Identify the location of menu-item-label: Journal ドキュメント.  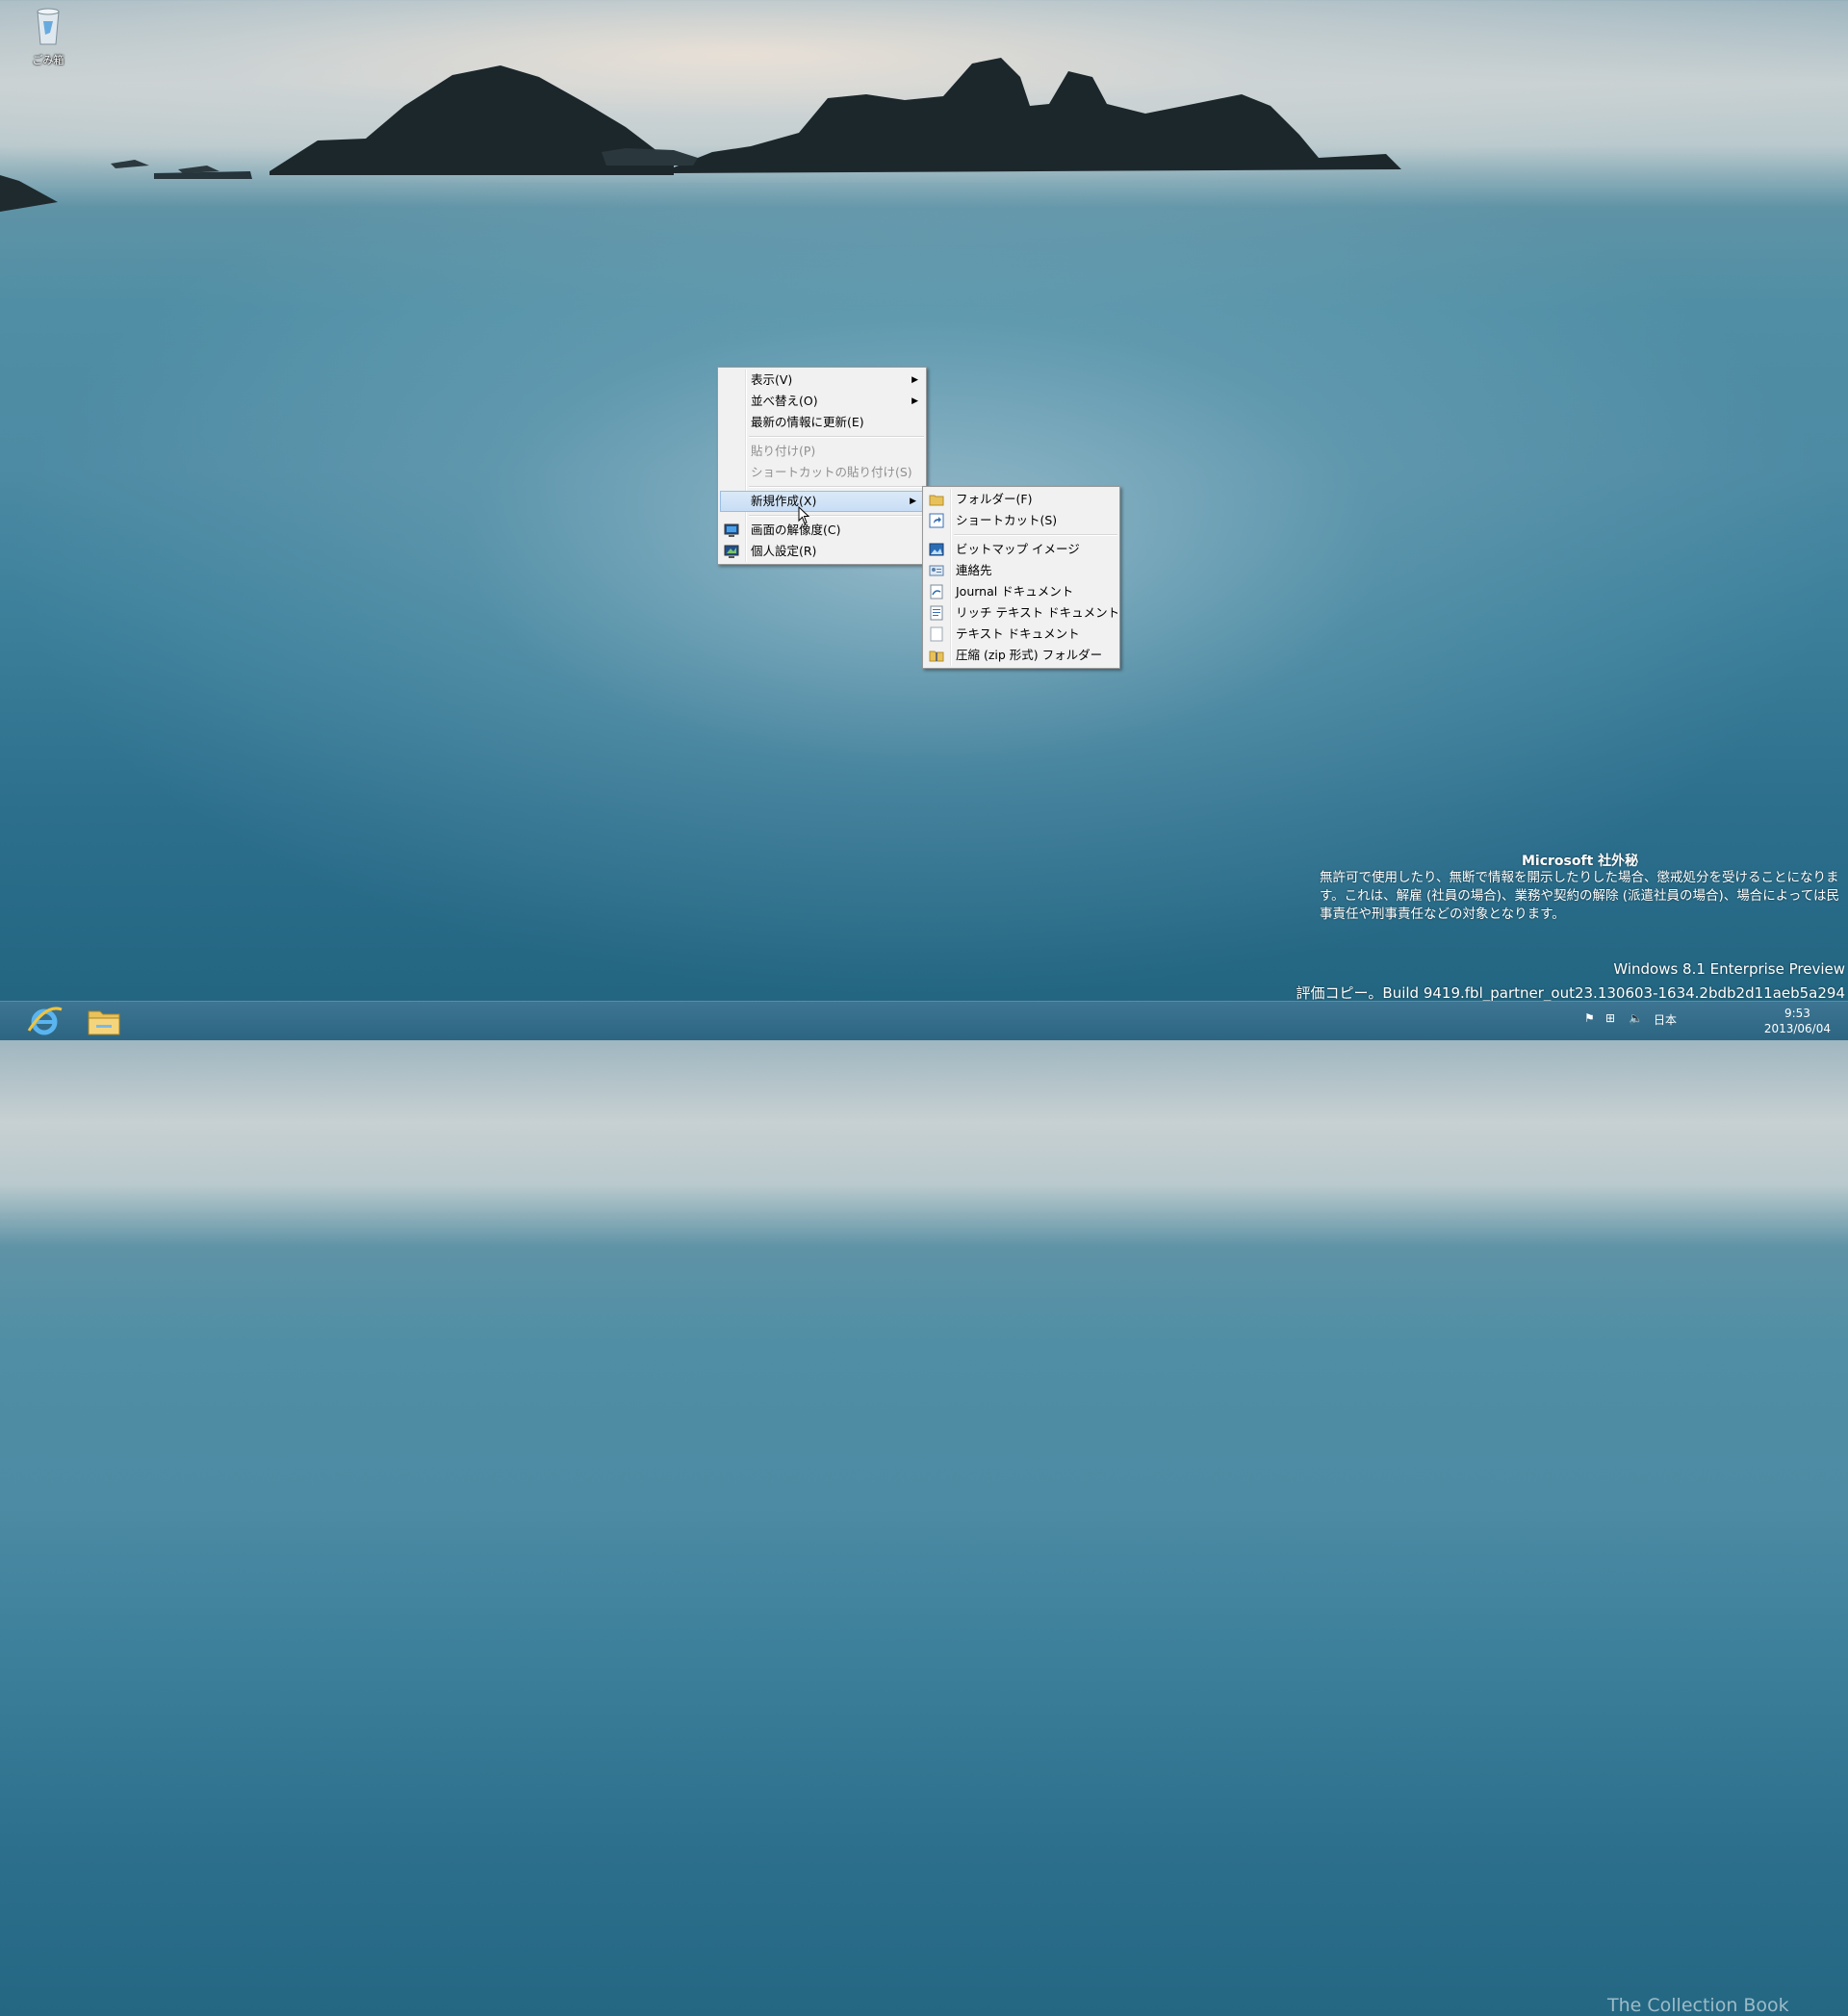
(1015, 591).